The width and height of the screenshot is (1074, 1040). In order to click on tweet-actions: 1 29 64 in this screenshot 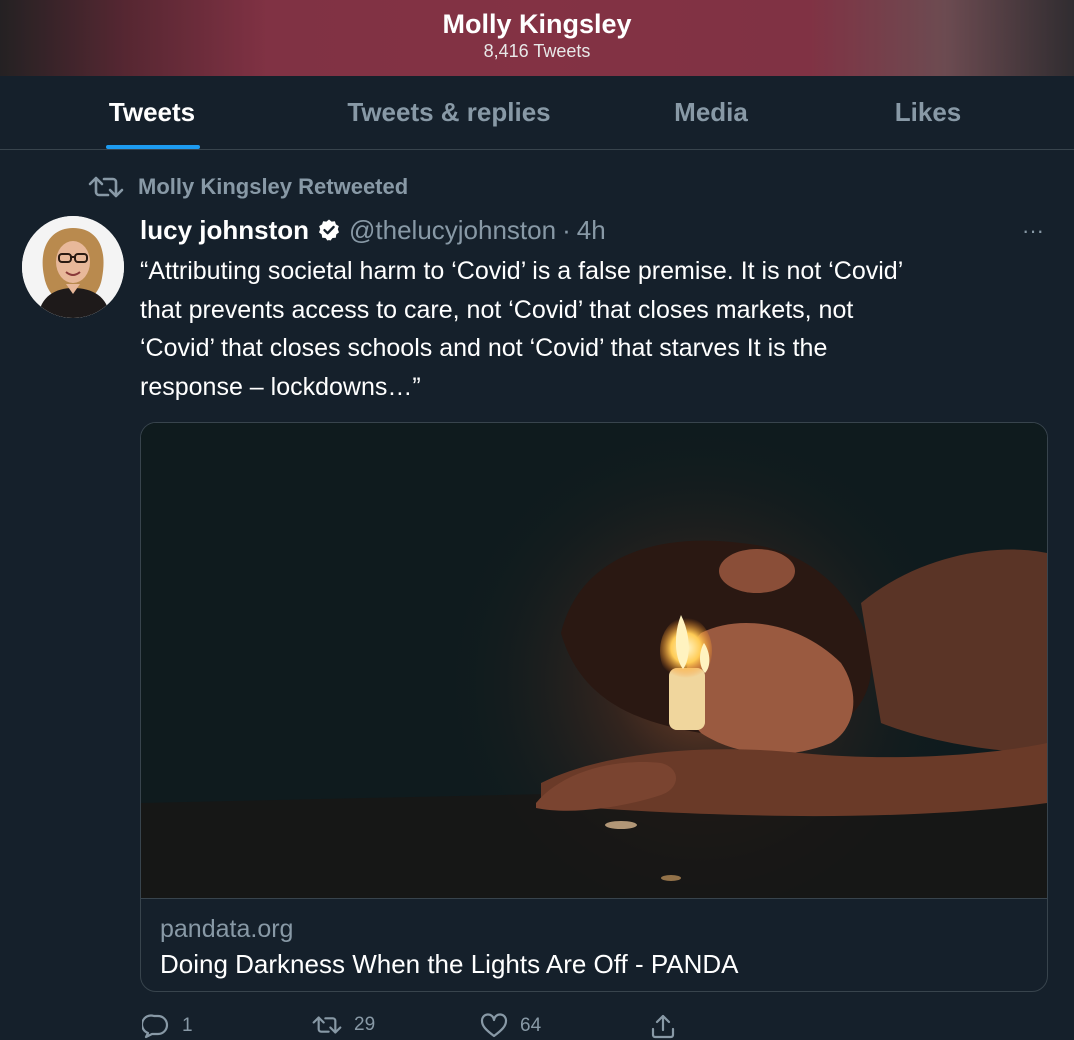, I will do `click(537, 1022)`.